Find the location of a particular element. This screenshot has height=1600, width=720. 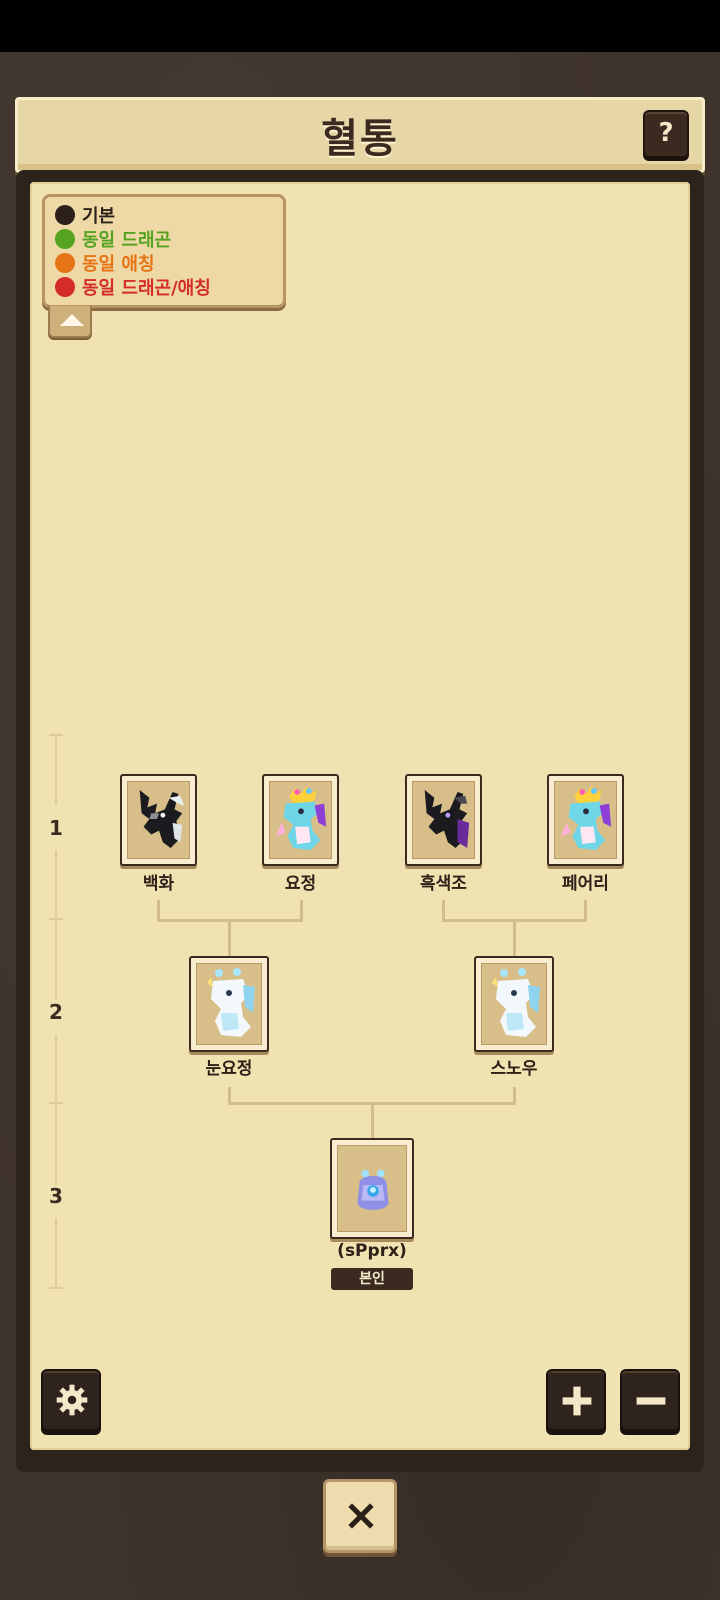

help-button: ? is located at coordinates (666, 134).